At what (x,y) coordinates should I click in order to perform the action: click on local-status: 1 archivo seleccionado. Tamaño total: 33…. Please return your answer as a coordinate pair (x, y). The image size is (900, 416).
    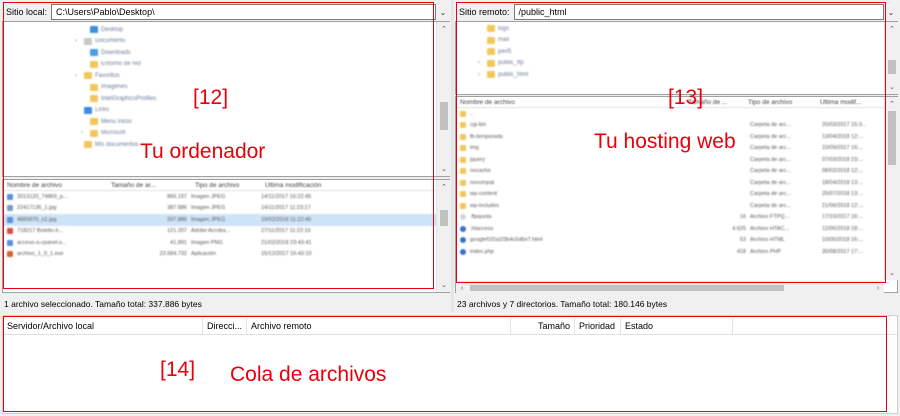
    Looking at the image, I should click on (103, 304).